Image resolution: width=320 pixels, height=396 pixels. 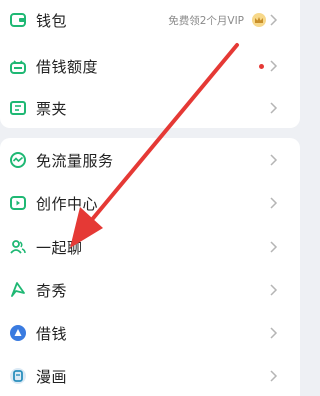 What do you see at coordinates (150, 290) in the screenshot?
I see `menu-item-qixiu: 奇秀` at bounding box center [150, 290].